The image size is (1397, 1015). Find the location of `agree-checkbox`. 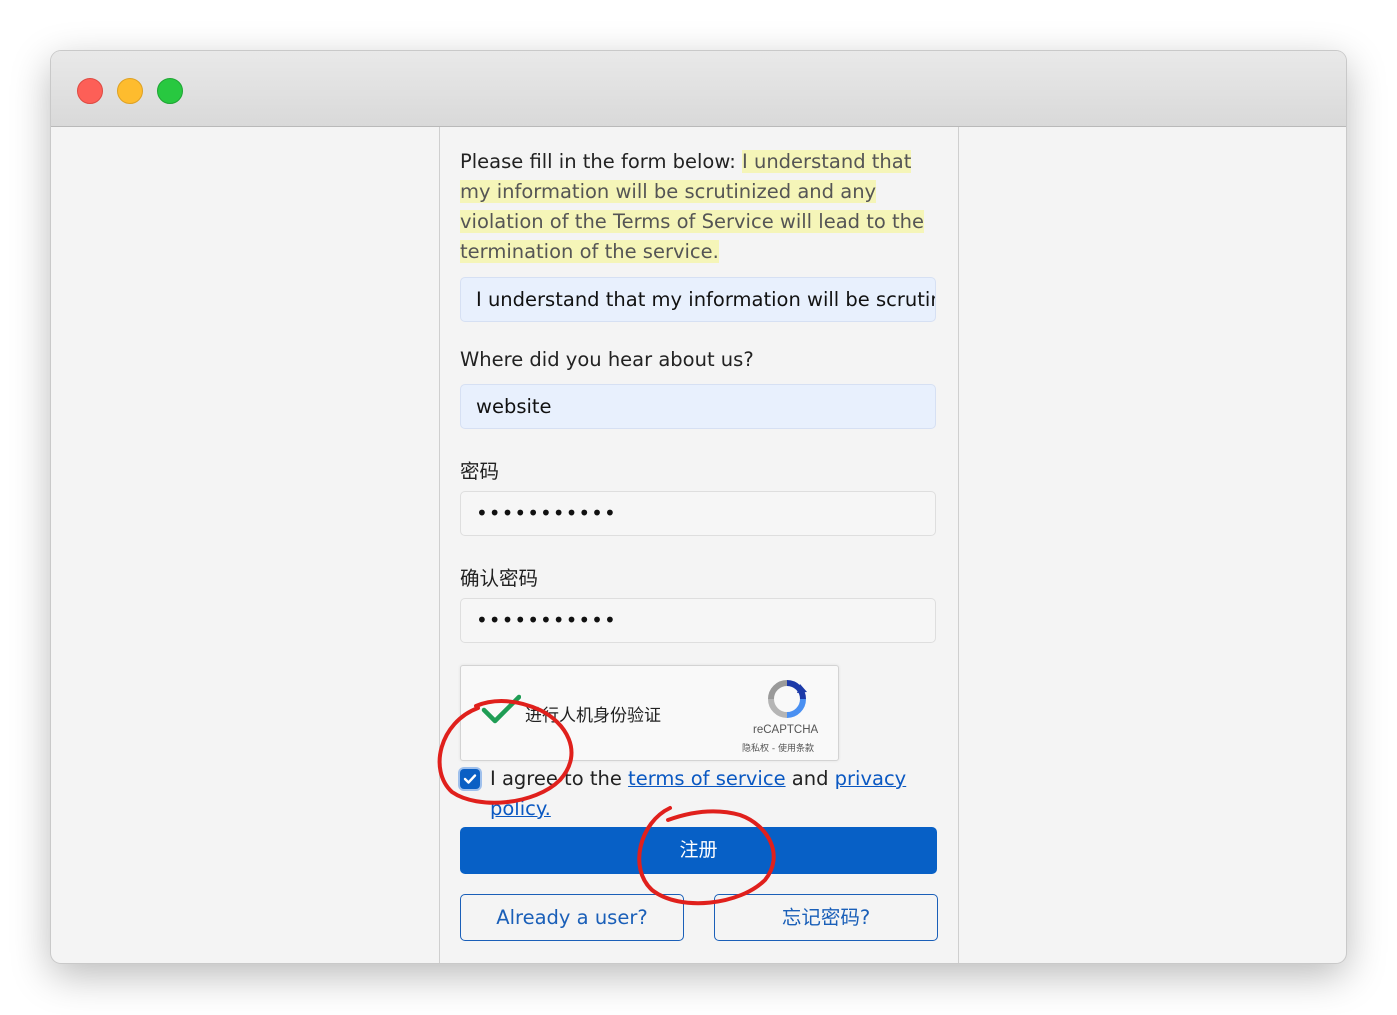

agree-checkbox is located at coordinates (470, 779).